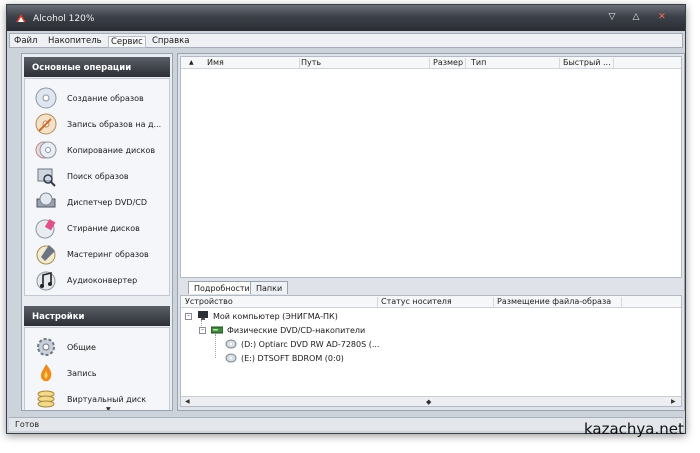  Describe the element at coordinates (107, 202) in the screenshot. I see `op-label: Диспетчер DVD/CD` at that location.